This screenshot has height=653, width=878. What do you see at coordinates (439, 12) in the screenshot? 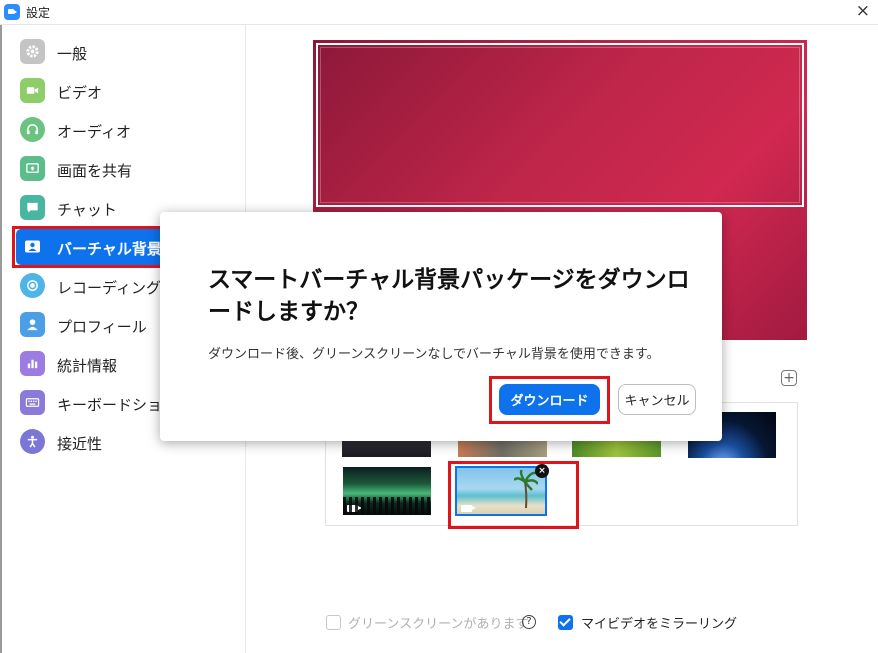
I see `title-bar: 設定 ×` at bounding box center [439, 12].